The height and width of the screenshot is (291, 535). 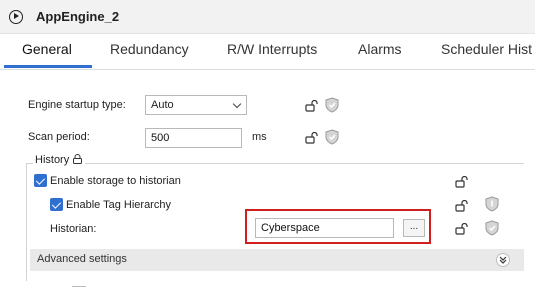 I want to click on scroll-indicator, so click(x=79, y=287).